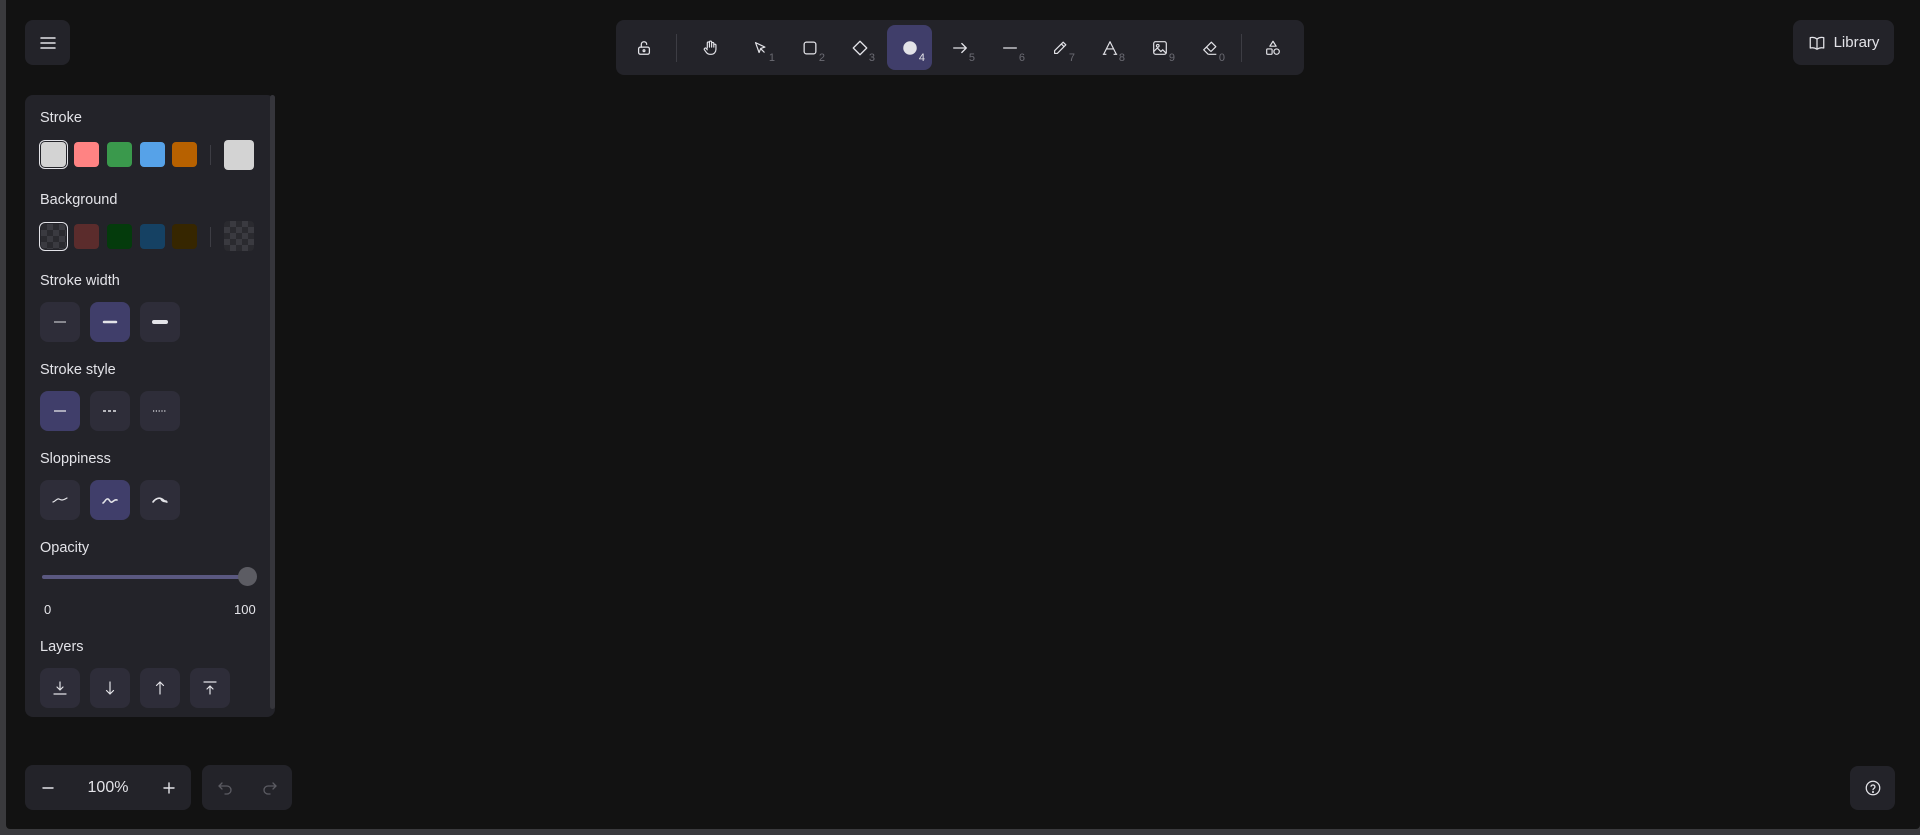  I want to click on layers-title: Layers, so click(62, 647).